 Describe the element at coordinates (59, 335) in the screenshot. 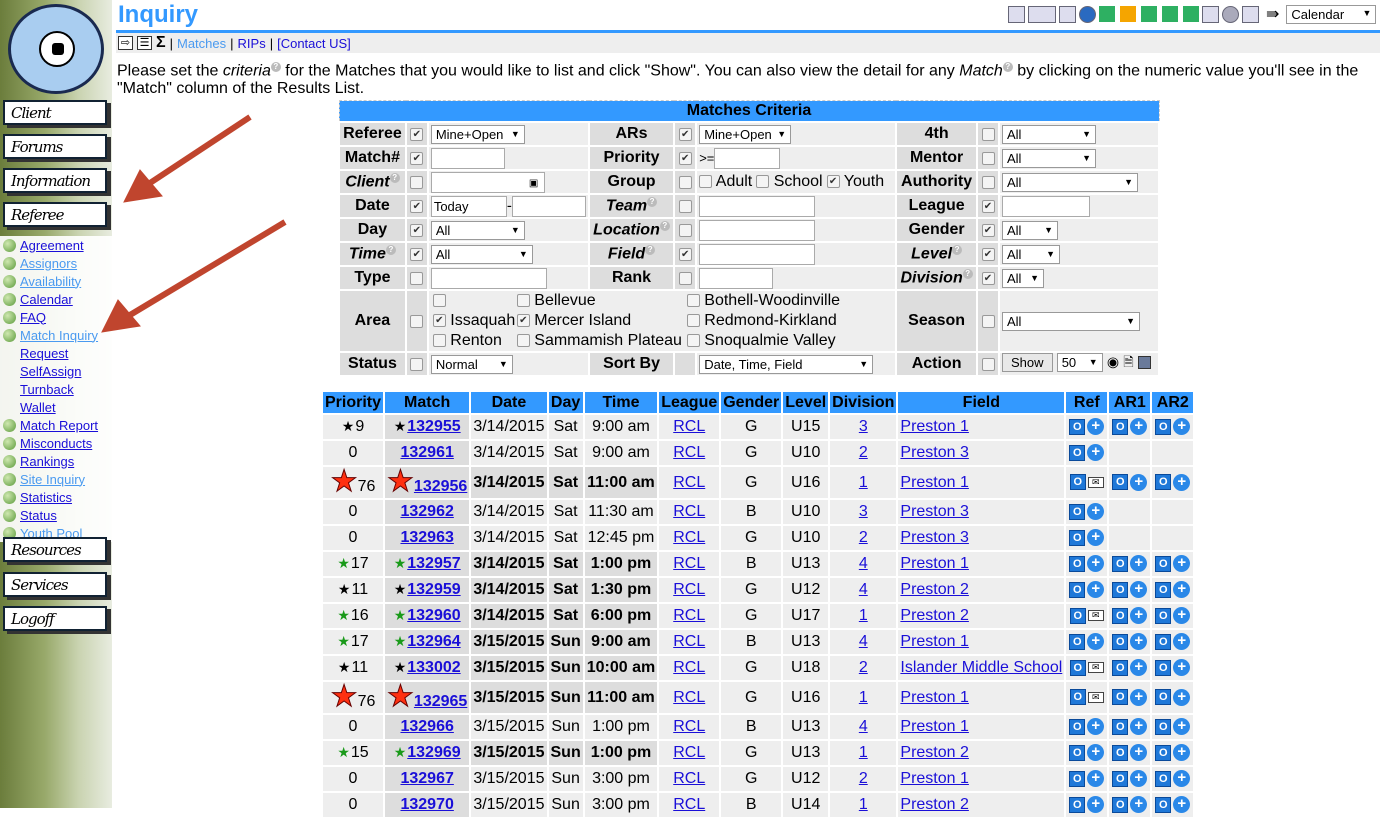

I see `sidebar-link-match-inquiry: Match Inquiry` at that location.